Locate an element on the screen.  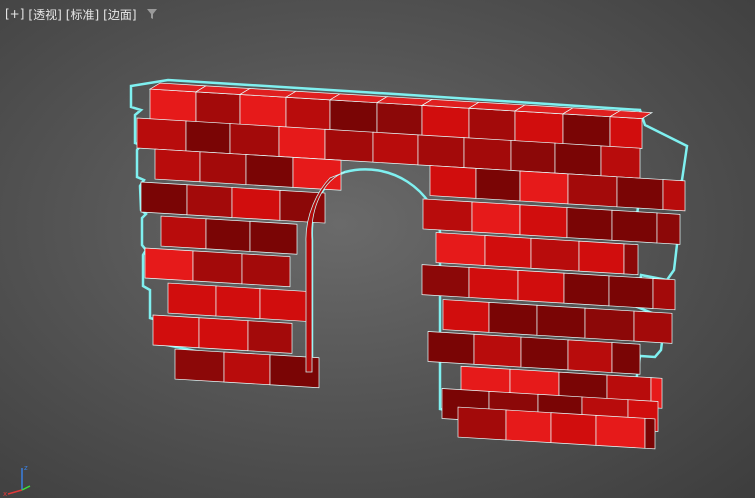
svg-text: z is located at coordinates (26, 468).